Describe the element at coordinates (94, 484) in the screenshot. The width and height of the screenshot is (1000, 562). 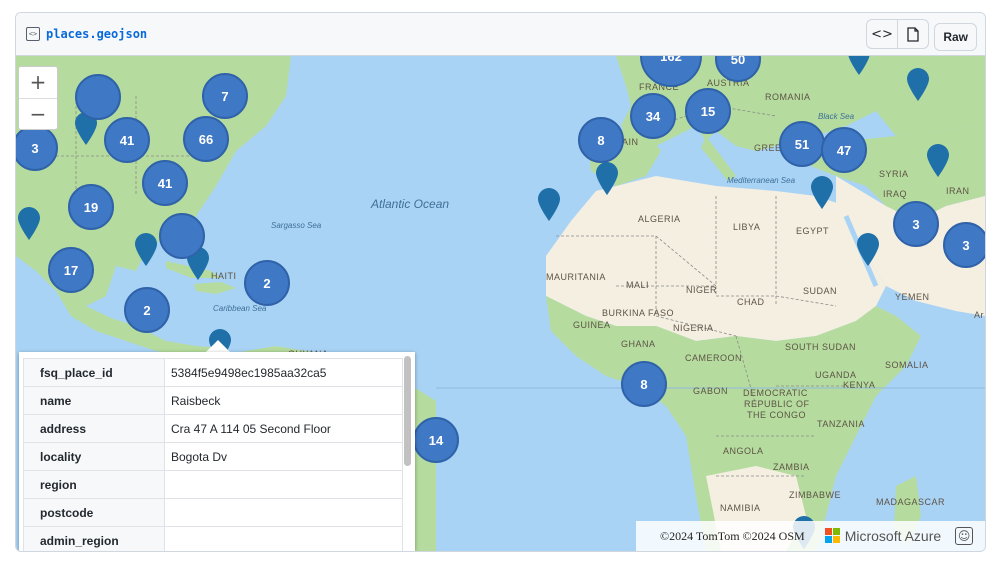
I see `property-key: region` at that location.